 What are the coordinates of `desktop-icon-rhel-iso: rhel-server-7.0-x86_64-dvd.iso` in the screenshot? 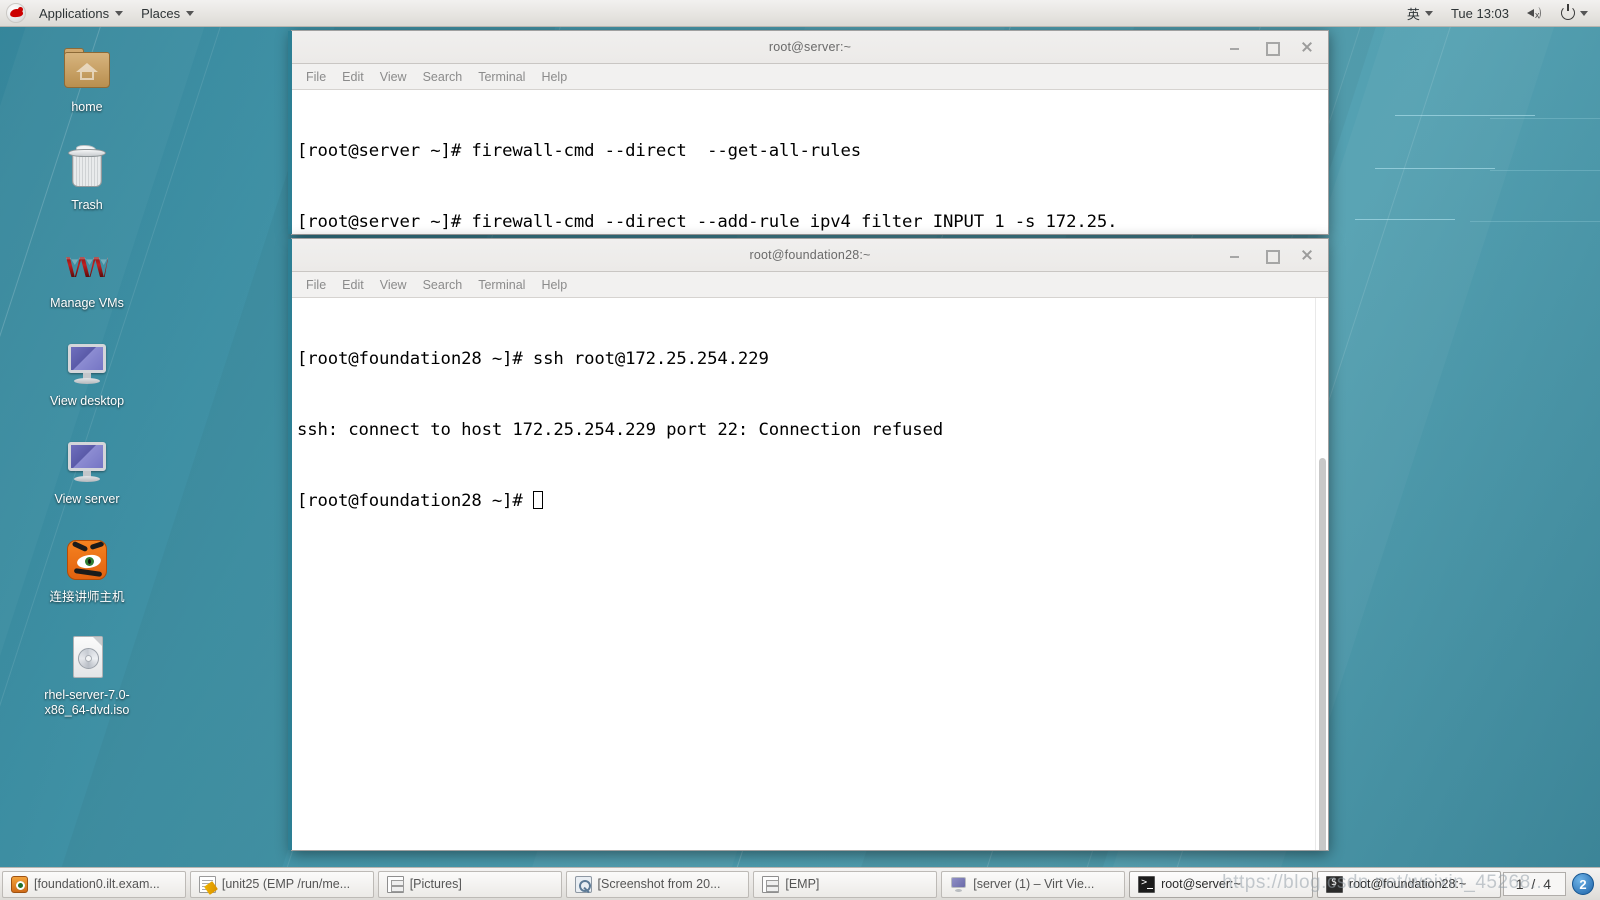 It's located at (87, 675).